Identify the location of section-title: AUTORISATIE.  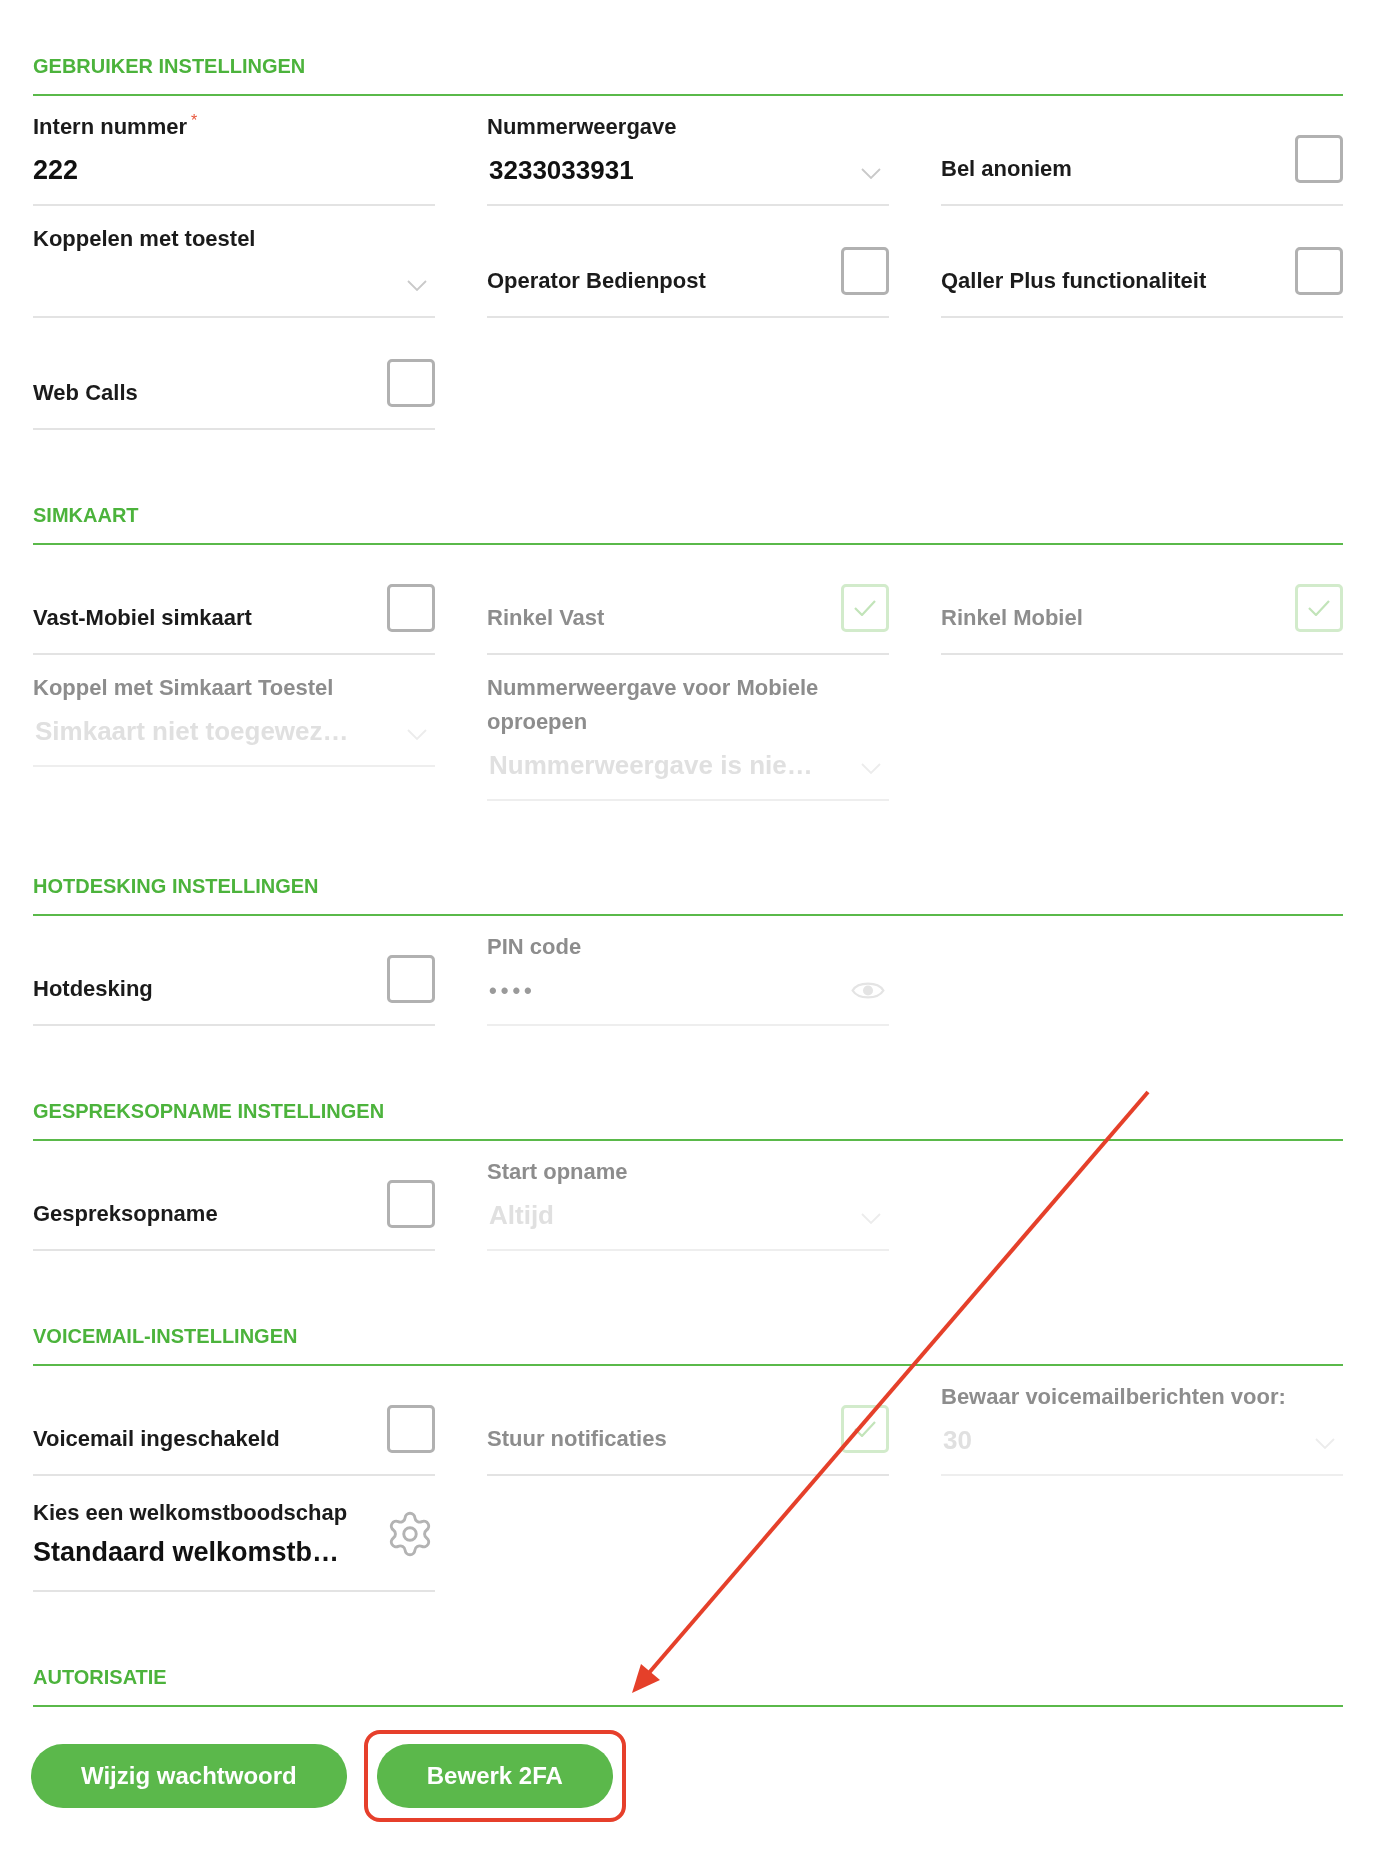
(100, 1677).